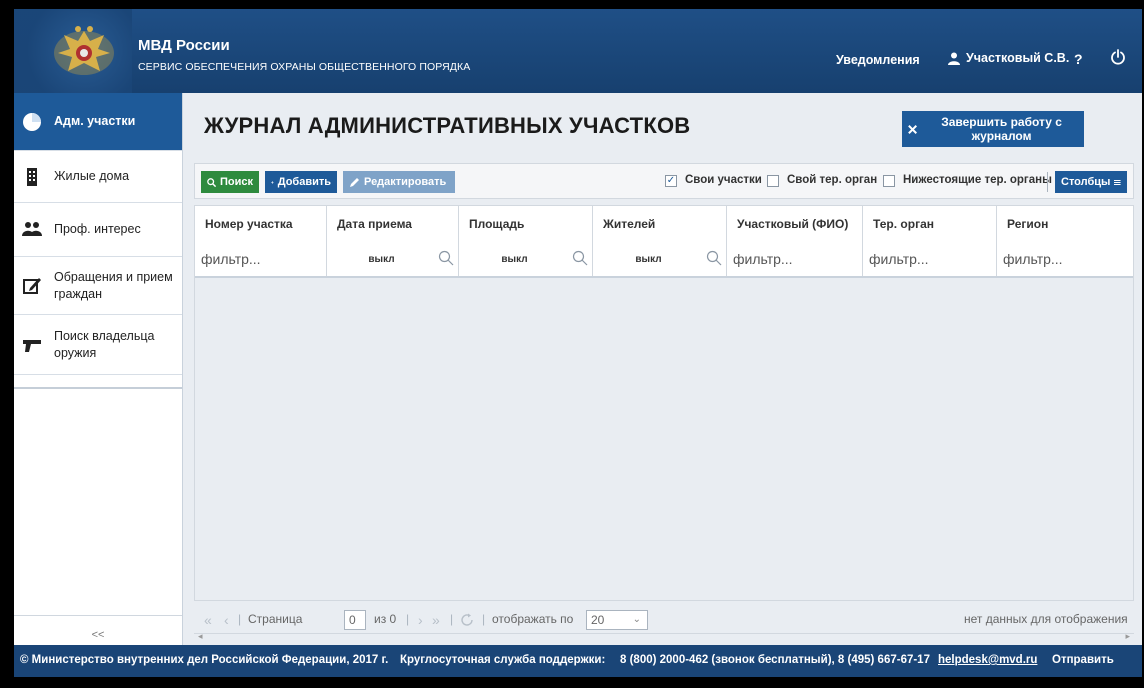  Describe the element at coordinates (393, 224) in the screenshot. I see `column-header-date: Дата приема` at that location.